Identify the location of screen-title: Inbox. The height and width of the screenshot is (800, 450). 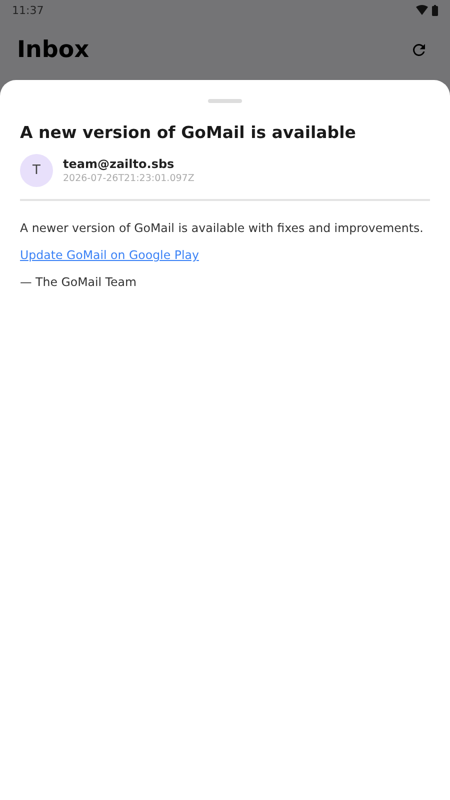
(53, 50).